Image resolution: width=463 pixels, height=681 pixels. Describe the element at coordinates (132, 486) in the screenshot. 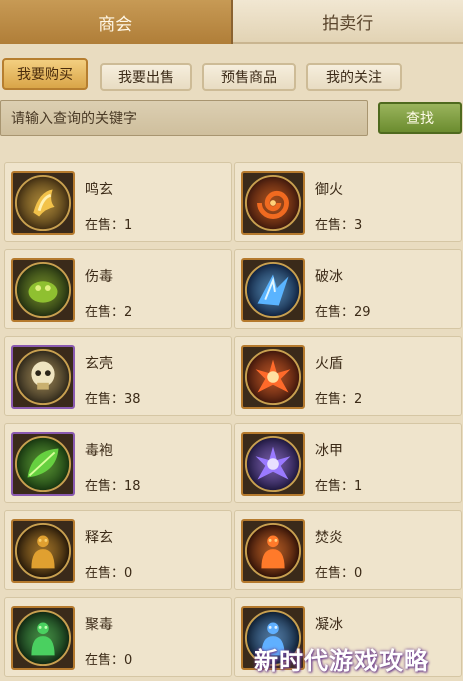

I see `stock-count: 18` at that location.